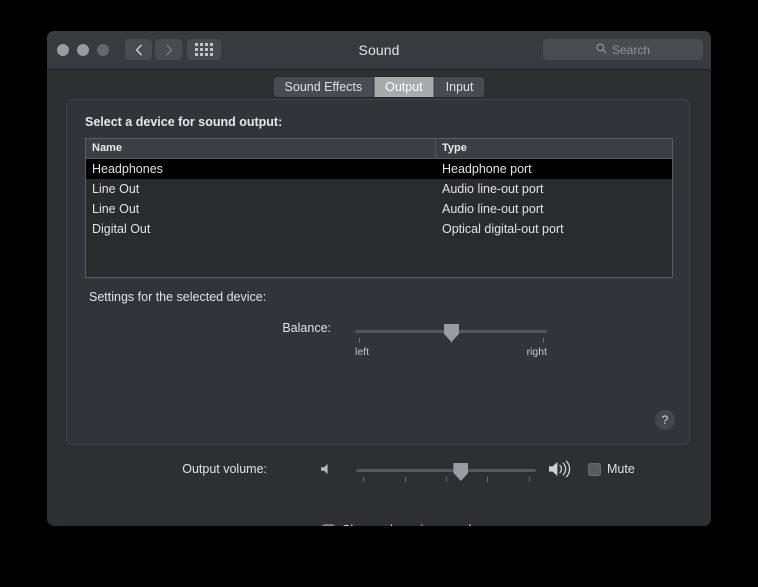  Describe the element at coordinates (379, 229) in the screenshot. I see `table-row: Digital Out Optical digital-out port` at that location.